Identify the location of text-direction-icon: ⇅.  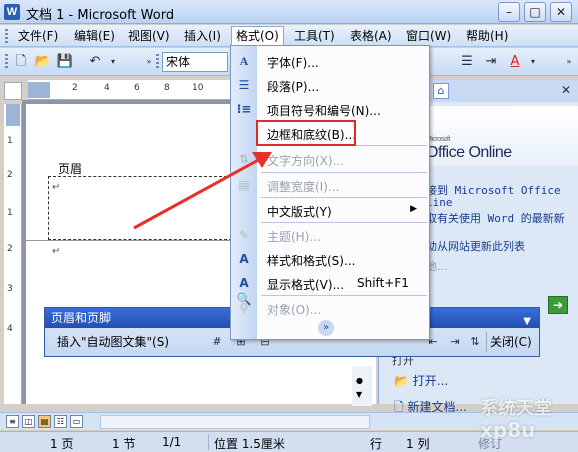
(244, 159).